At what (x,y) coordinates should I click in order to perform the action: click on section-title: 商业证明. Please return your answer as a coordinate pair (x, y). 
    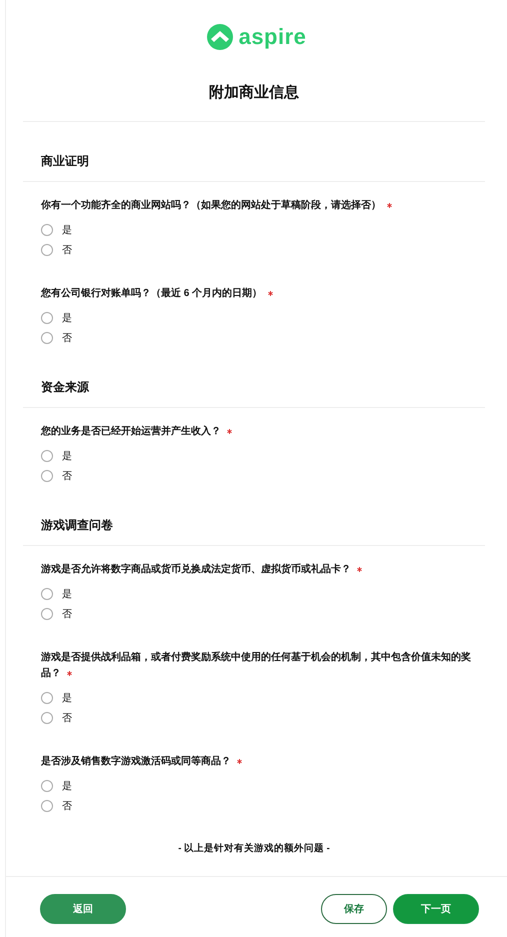
    Looking at the image, I should click on (65, 161).